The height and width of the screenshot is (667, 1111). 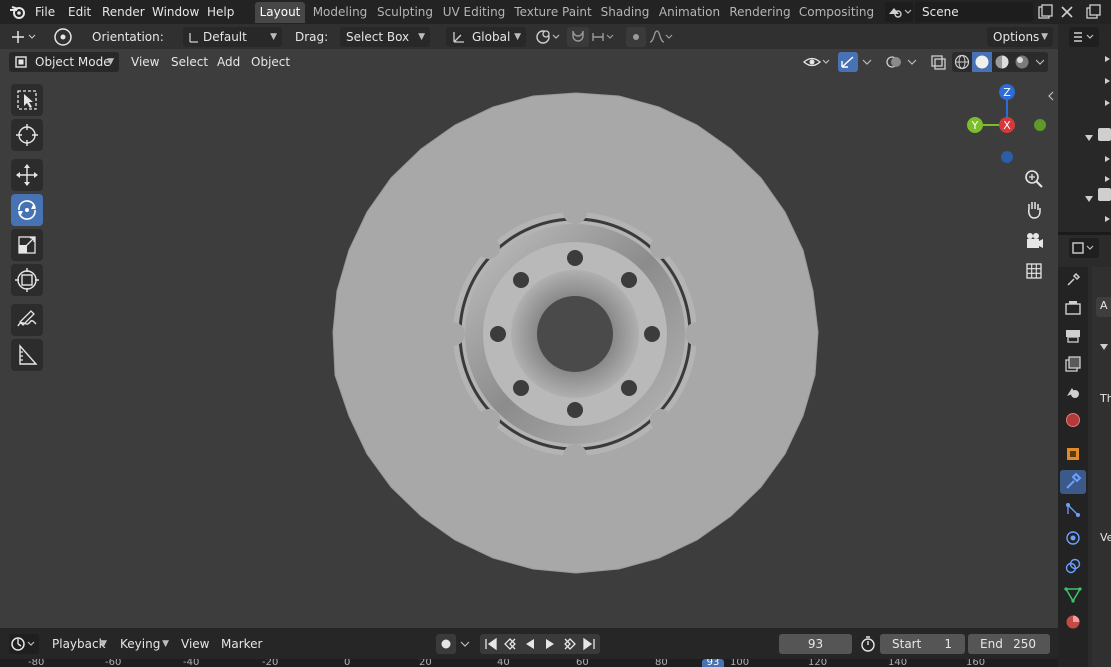 I want to click on timeline-editor-type-icon, so click(x=24, y=644).